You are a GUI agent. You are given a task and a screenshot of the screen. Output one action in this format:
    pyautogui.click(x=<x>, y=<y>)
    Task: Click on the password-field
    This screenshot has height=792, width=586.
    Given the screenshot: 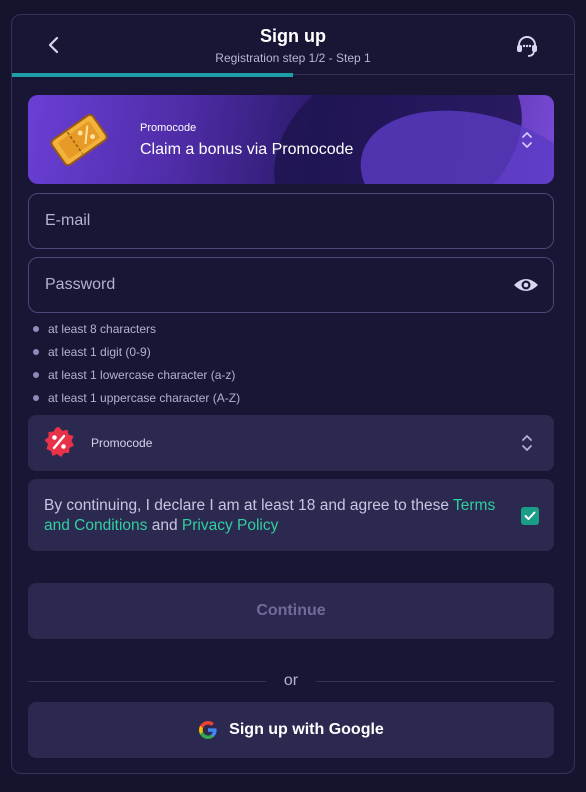 What is the action you would take?
    pyautogui.click(x=291, y=285)
    